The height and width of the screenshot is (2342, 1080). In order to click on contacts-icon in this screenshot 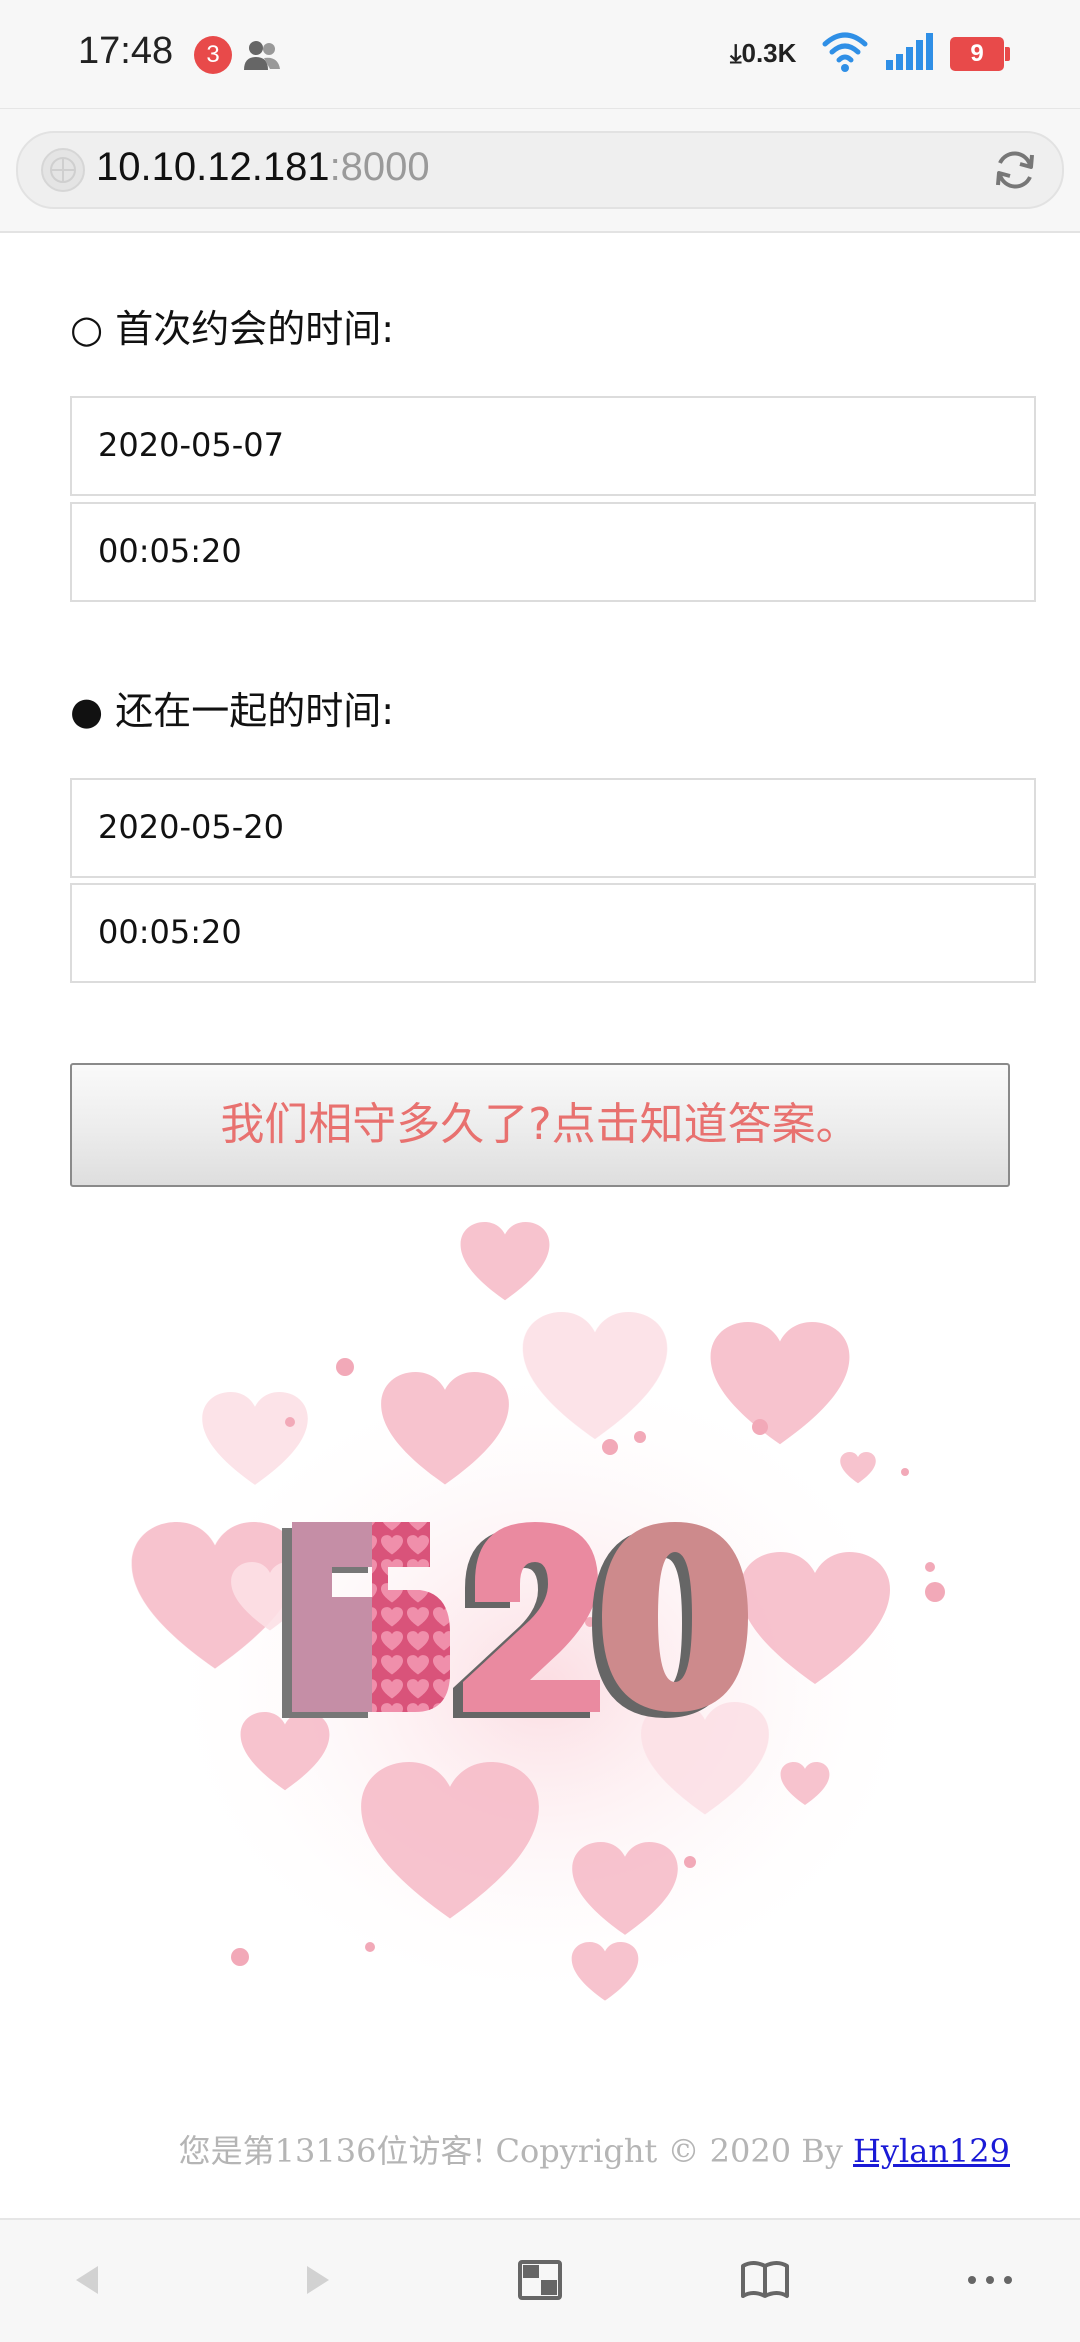, I will do `click(262, 55)`.